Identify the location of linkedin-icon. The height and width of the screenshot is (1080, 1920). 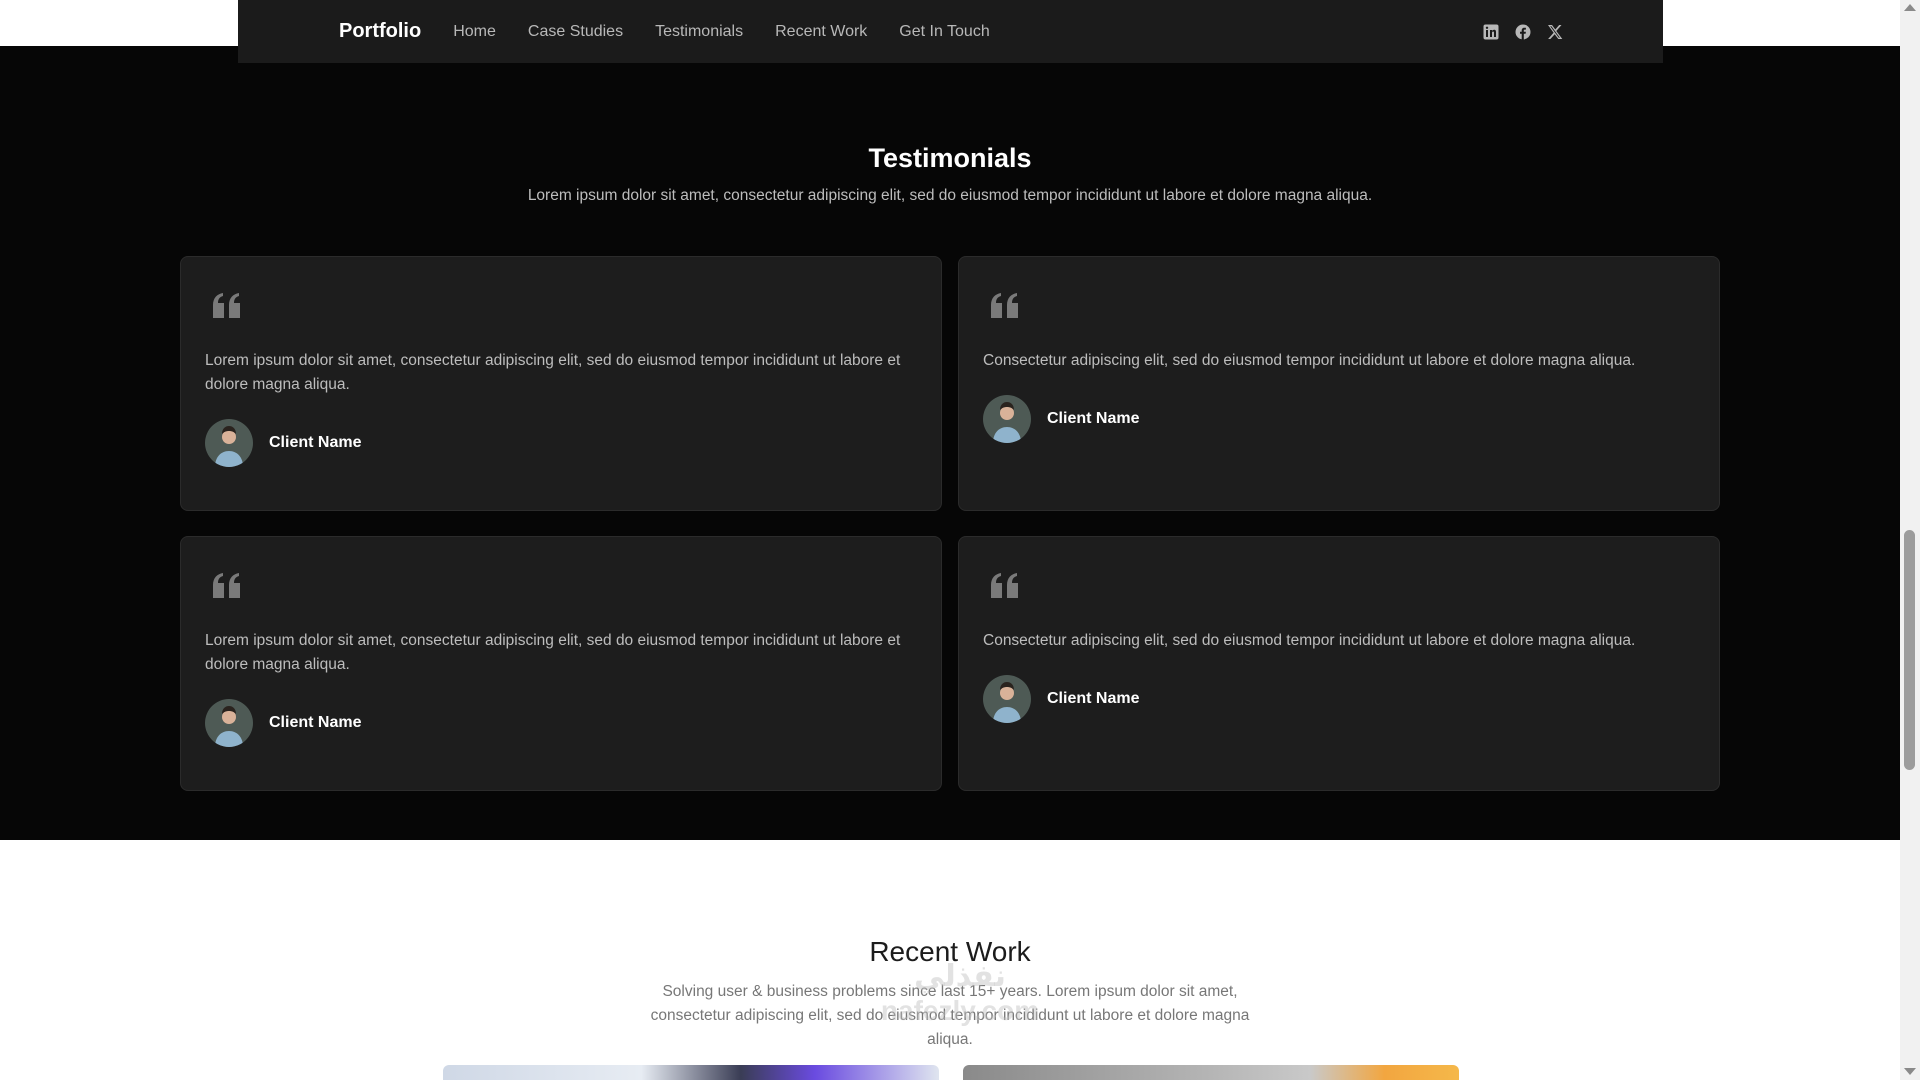
(1491, 32).